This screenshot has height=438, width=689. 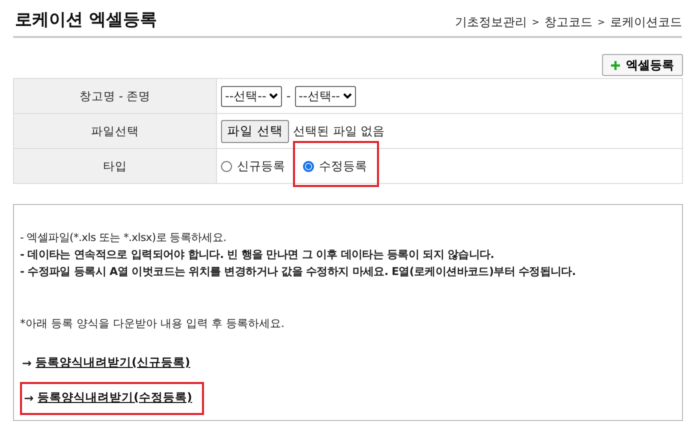 I want to click on breadcrumb-item: 창고코드, so click(x=568, y=22).